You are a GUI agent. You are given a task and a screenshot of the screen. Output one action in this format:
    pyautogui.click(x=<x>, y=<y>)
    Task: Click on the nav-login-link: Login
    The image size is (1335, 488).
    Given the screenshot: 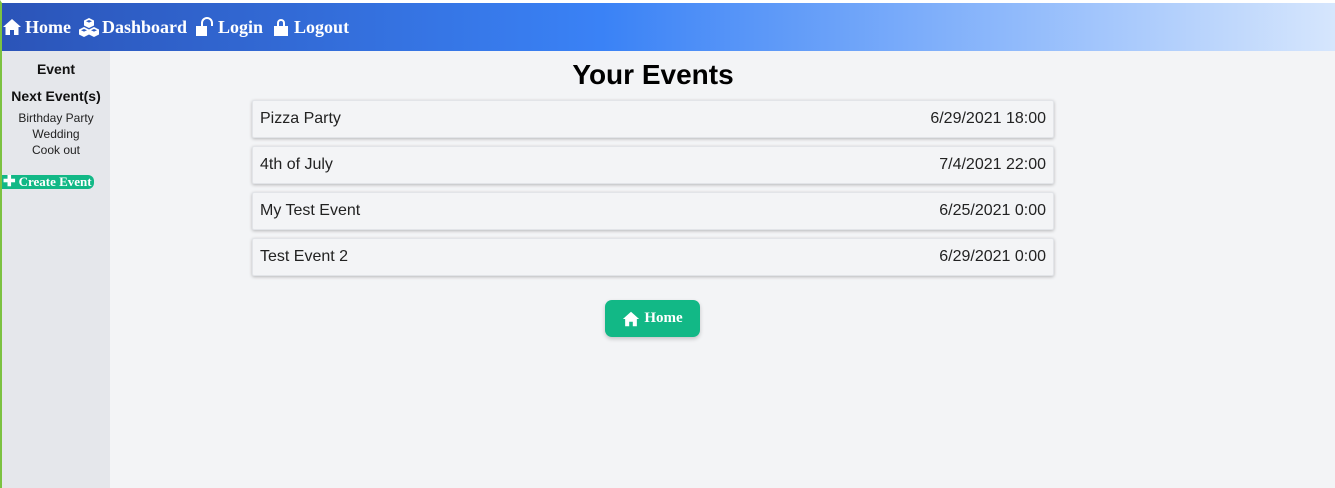 What is the action you would take?
    pyautogui.click(x=229, y=27)
    